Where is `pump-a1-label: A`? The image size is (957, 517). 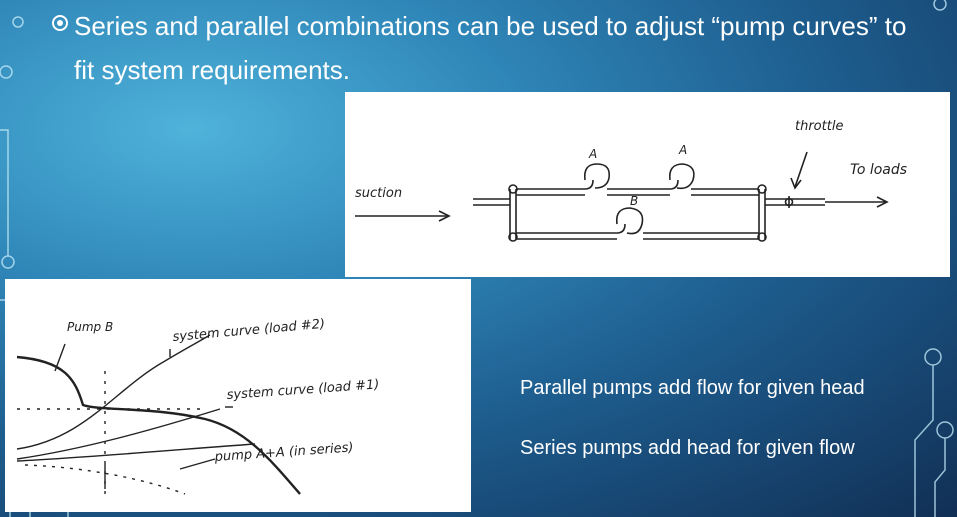
pump-a1-label: A is located at coordinates (592, 154).